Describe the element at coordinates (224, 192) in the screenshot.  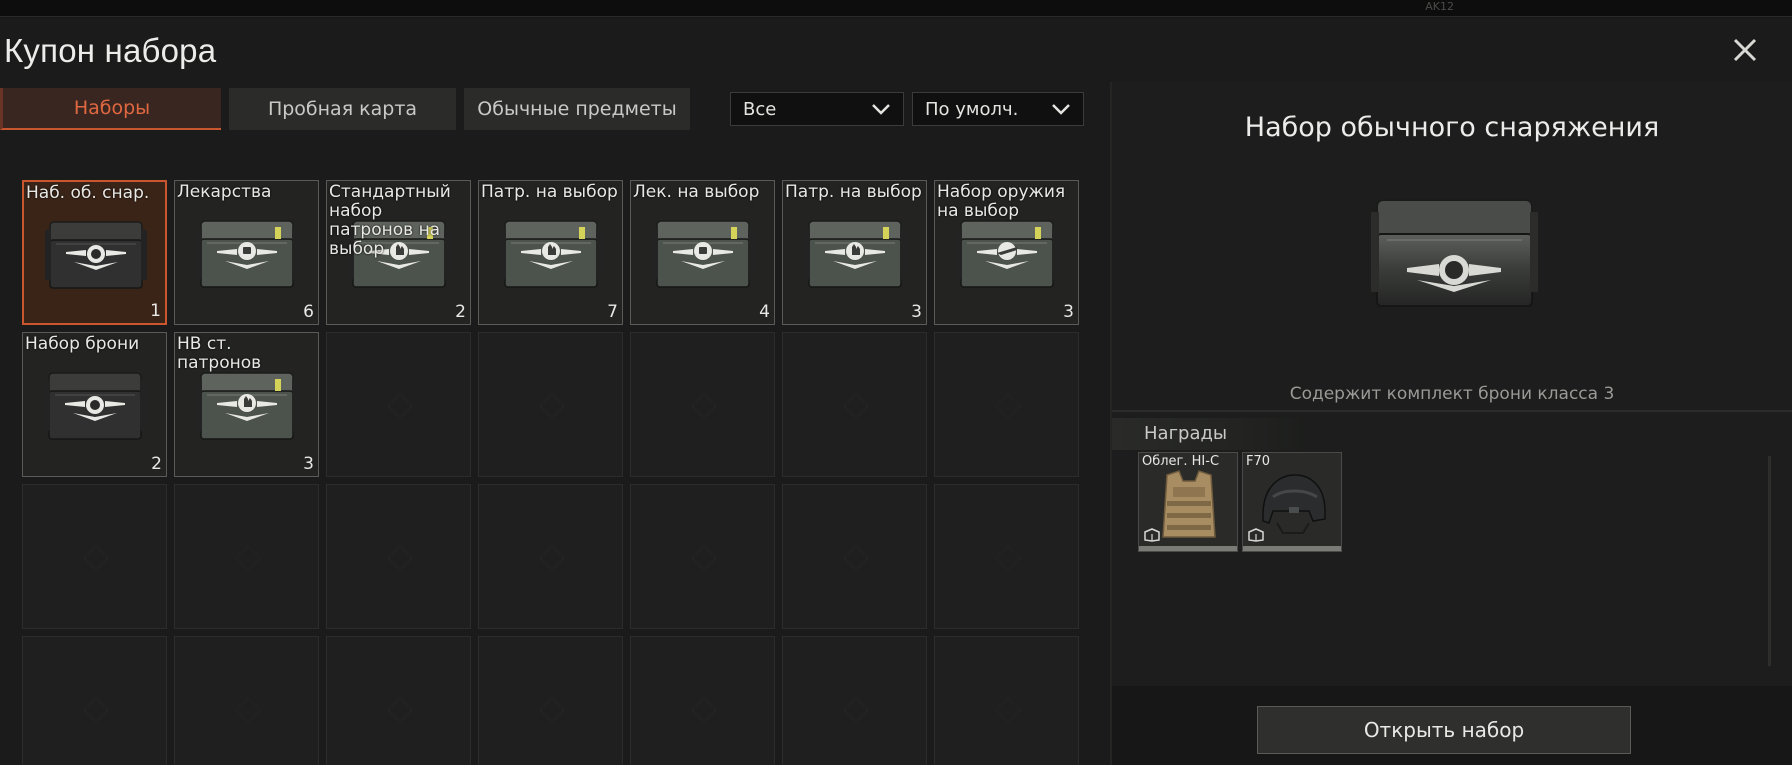
I see `kit-name: Лекарства` at that location.